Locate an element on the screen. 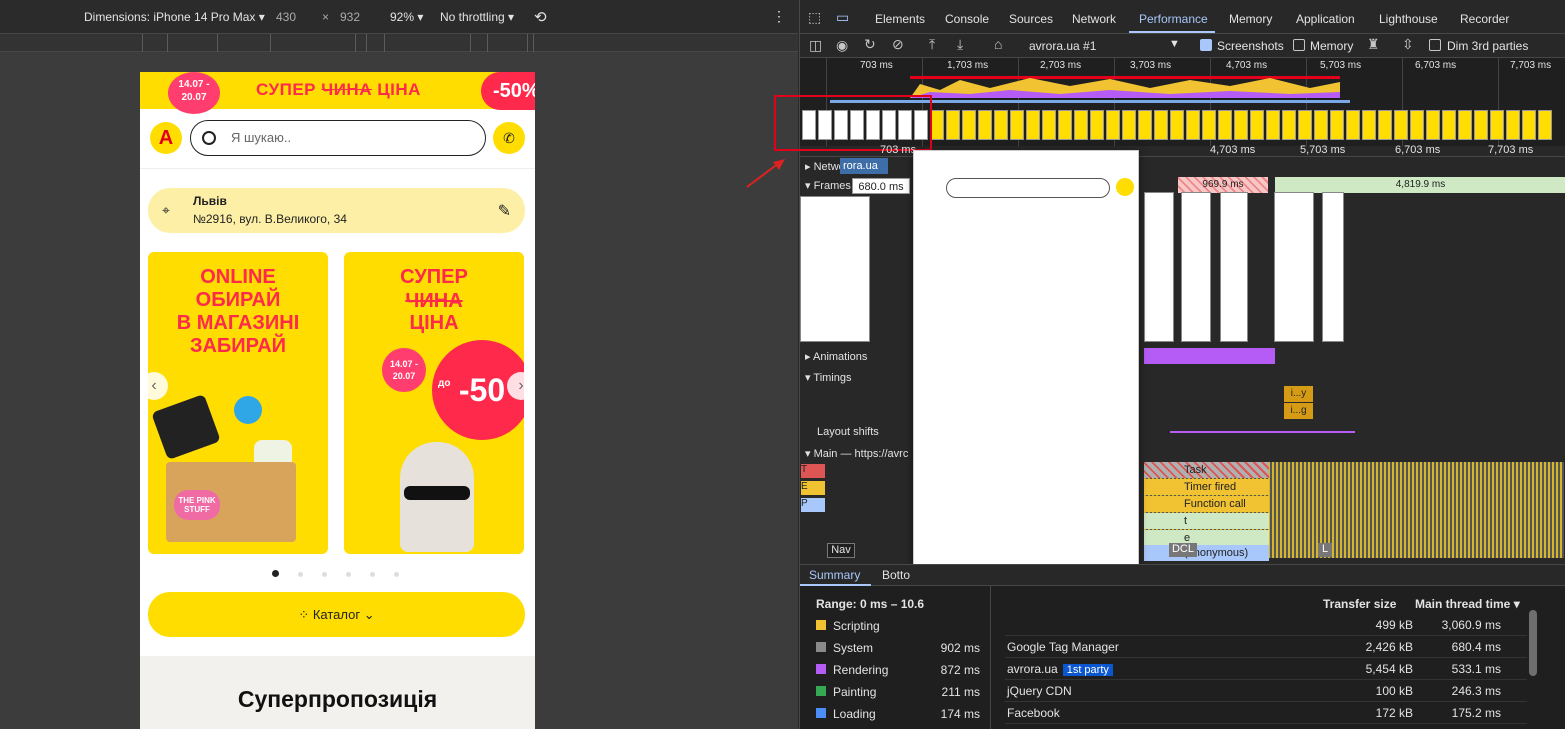 The width and height of the screenshot is (1565, 729). inspect-icon: ⬚ is located at coordinates (814, 17).